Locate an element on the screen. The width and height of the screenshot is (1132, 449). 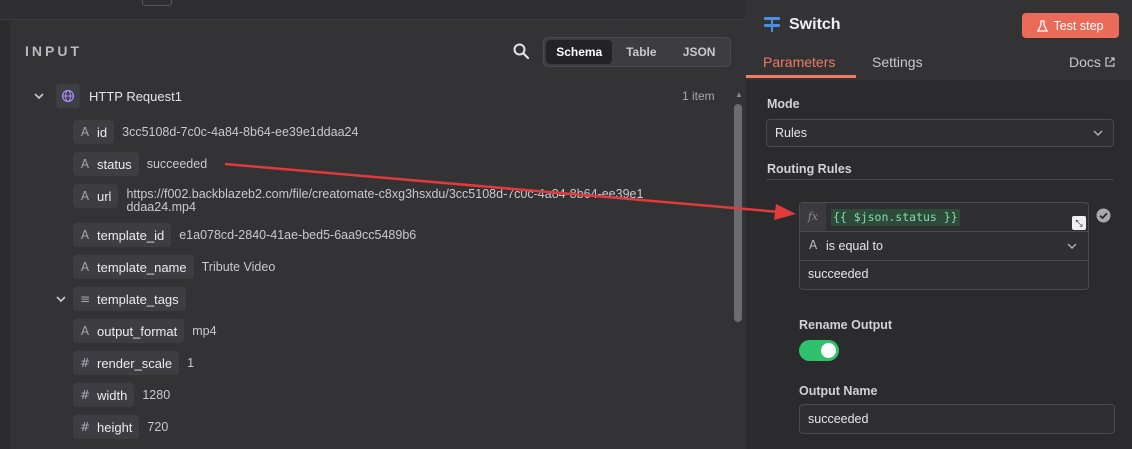
field-key: width is located at coordinates (112, 395).